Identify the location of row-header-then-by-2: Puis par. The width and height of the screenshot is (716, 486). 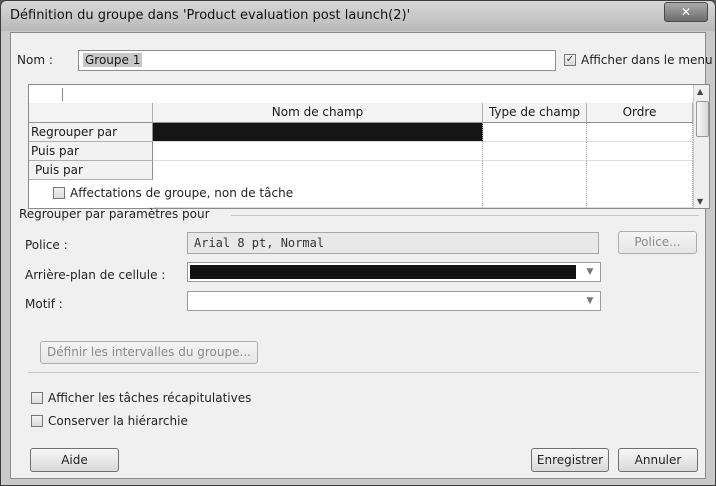
(91, 170).